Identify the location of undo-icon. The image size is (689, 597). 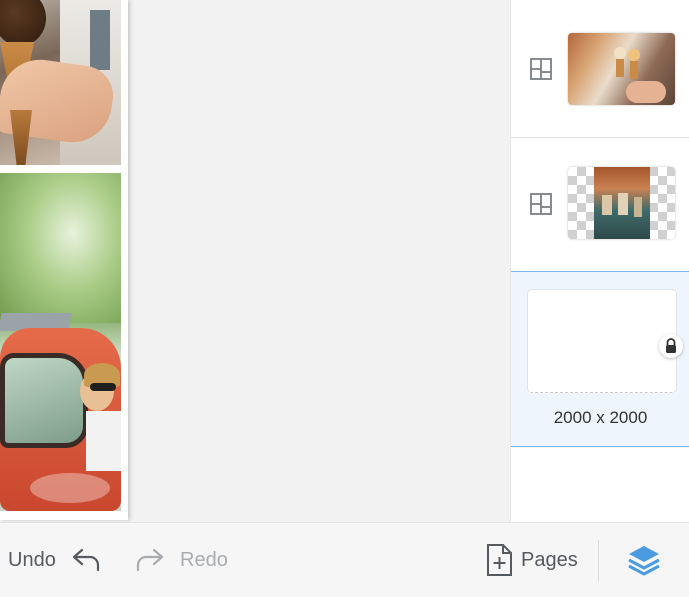
(87, 560).